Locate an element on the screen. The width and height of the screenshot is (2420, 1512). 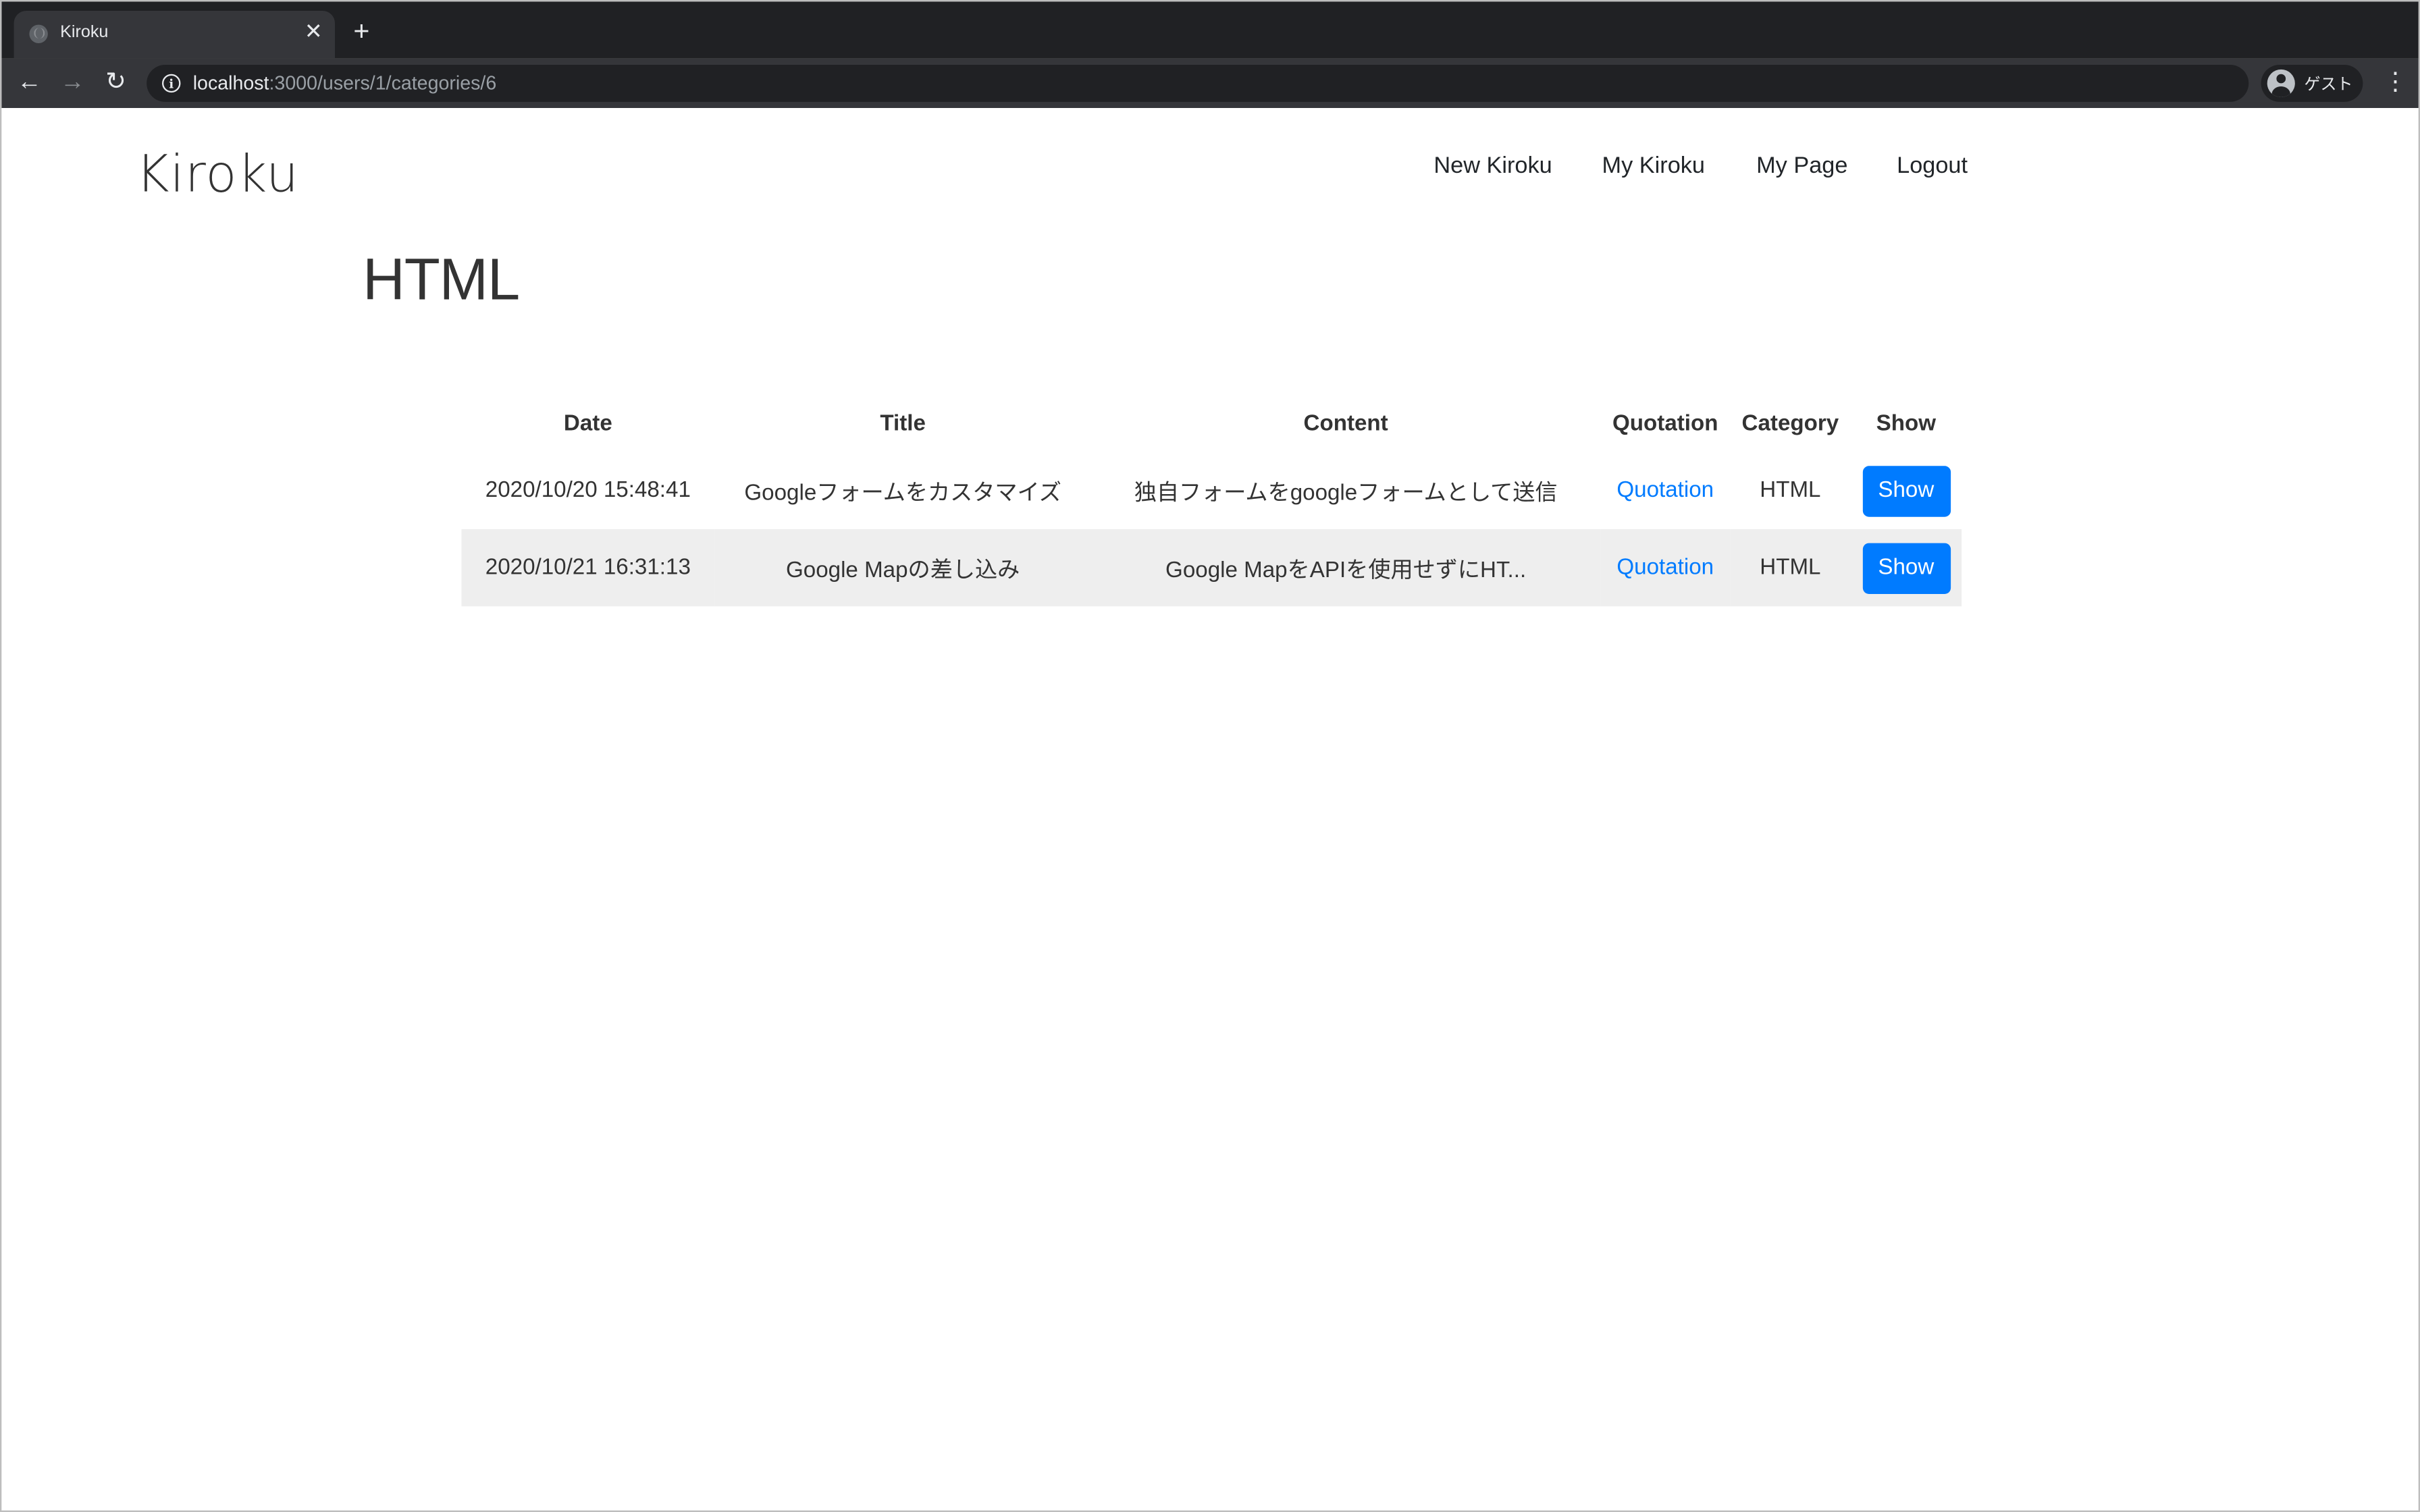
cell-title: Google Mapの差し込み is located at coordinates (902, 568).